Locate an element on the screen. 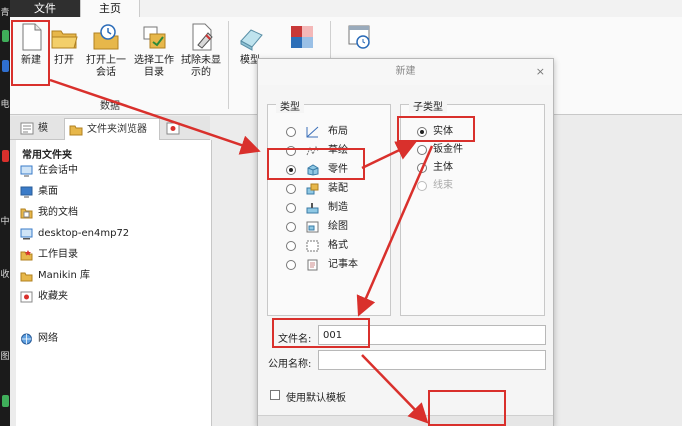  model-tree-icon is located at coordinates (27, 128).